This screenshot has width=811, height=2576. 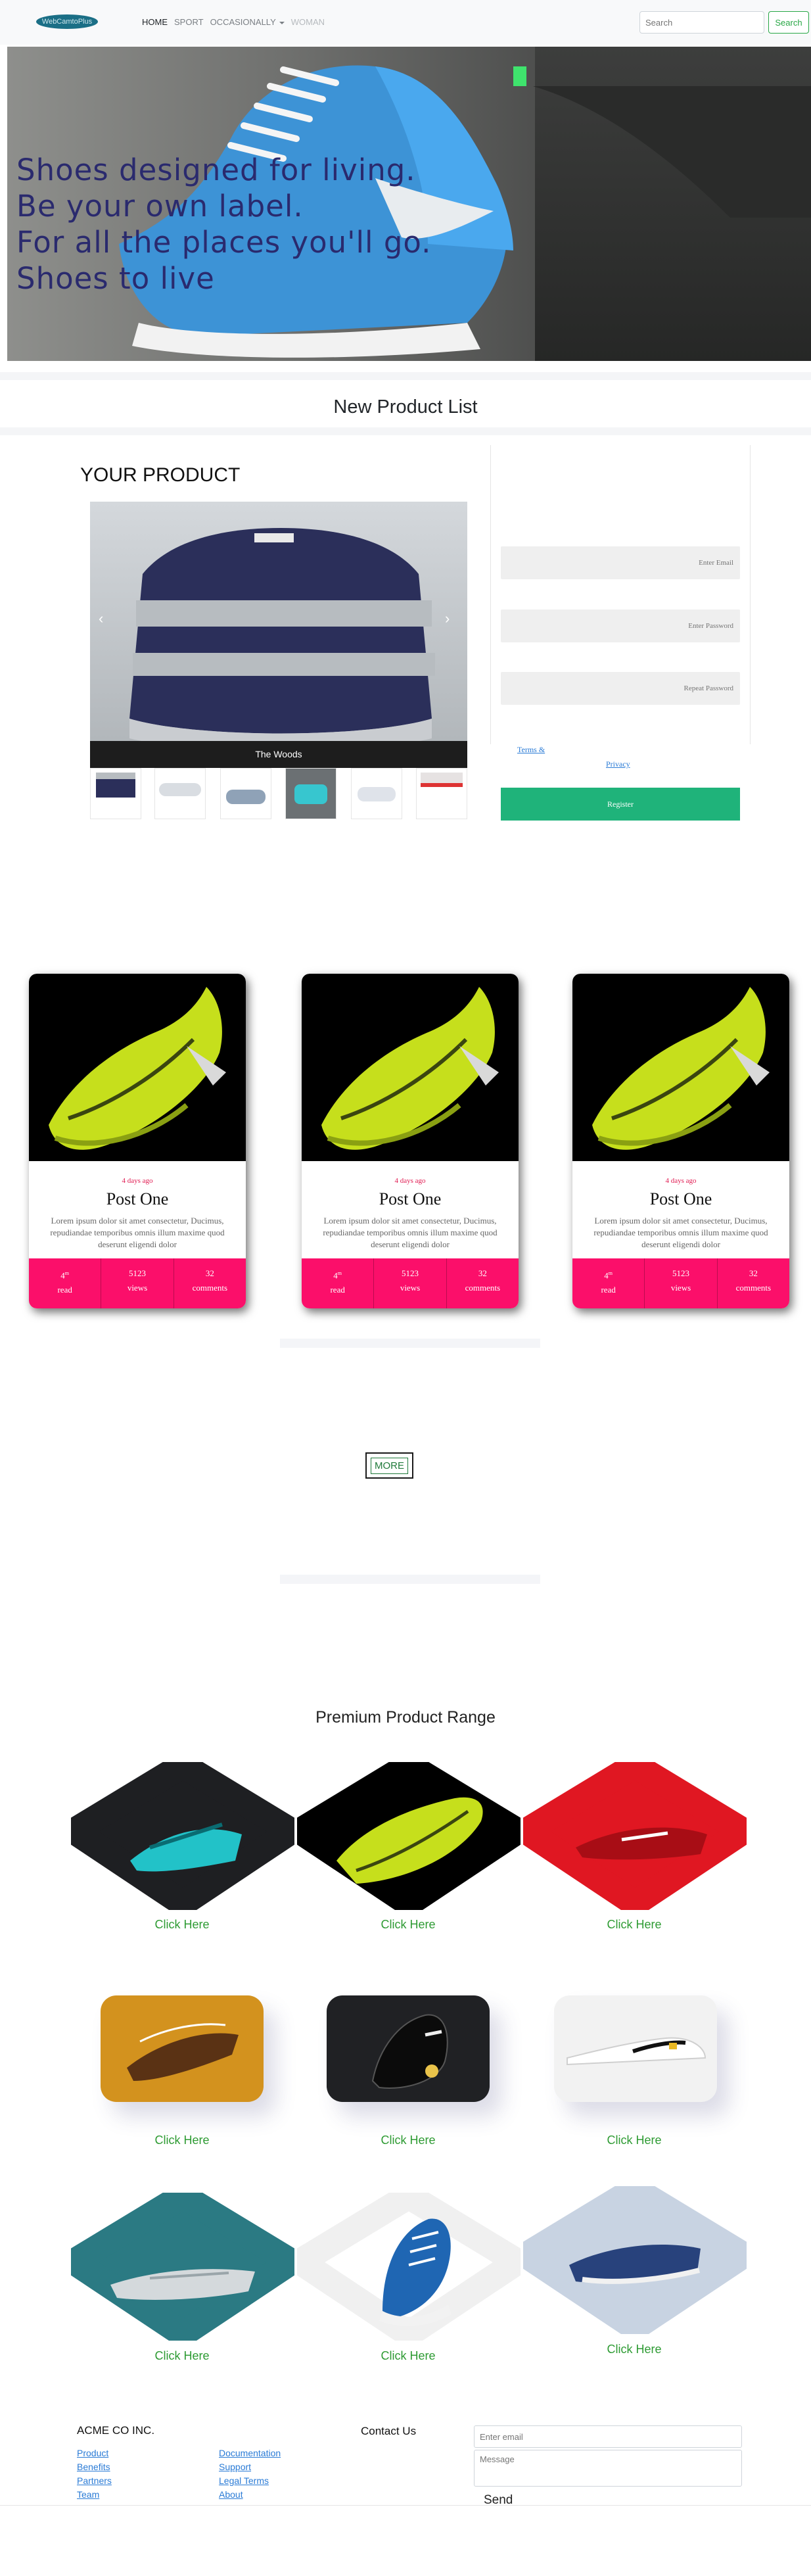 What do you see at coordinates (231, 2494) in the screenshot?
I see `footer-link-about: About` at bounding box center [231, 2494].